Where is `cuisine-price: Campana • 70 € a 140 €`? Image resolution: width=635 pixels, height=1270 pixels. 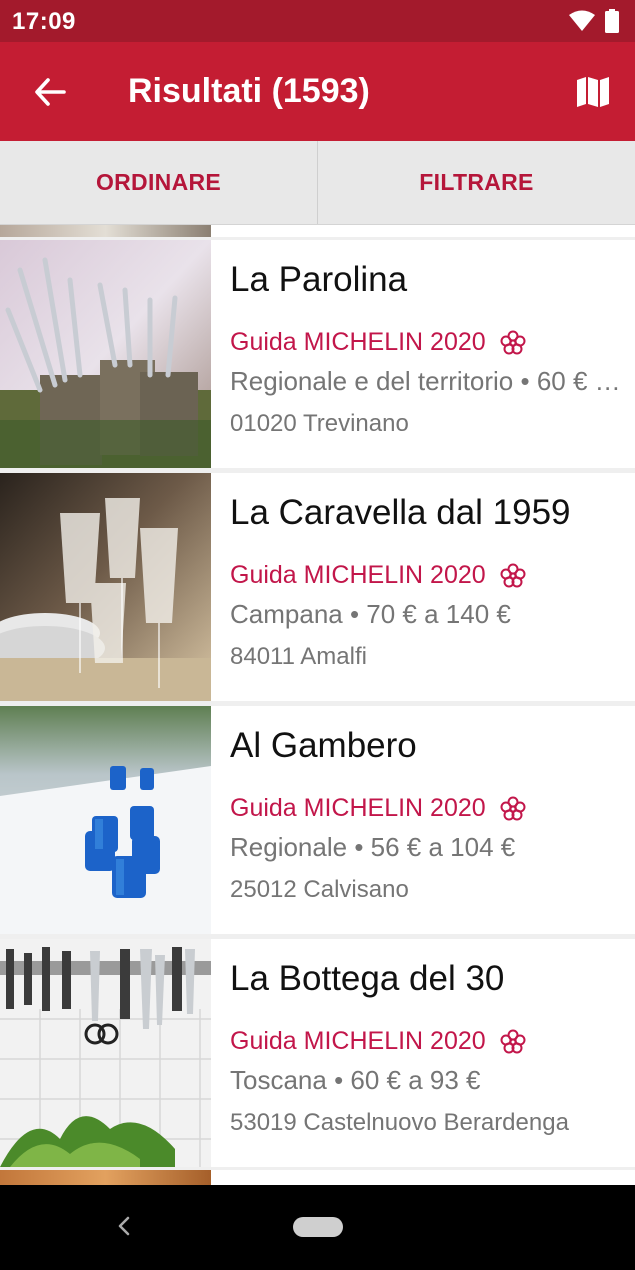 cuisine-price: Campana • 70 € a 140 € is located at coordinates (370, 614).